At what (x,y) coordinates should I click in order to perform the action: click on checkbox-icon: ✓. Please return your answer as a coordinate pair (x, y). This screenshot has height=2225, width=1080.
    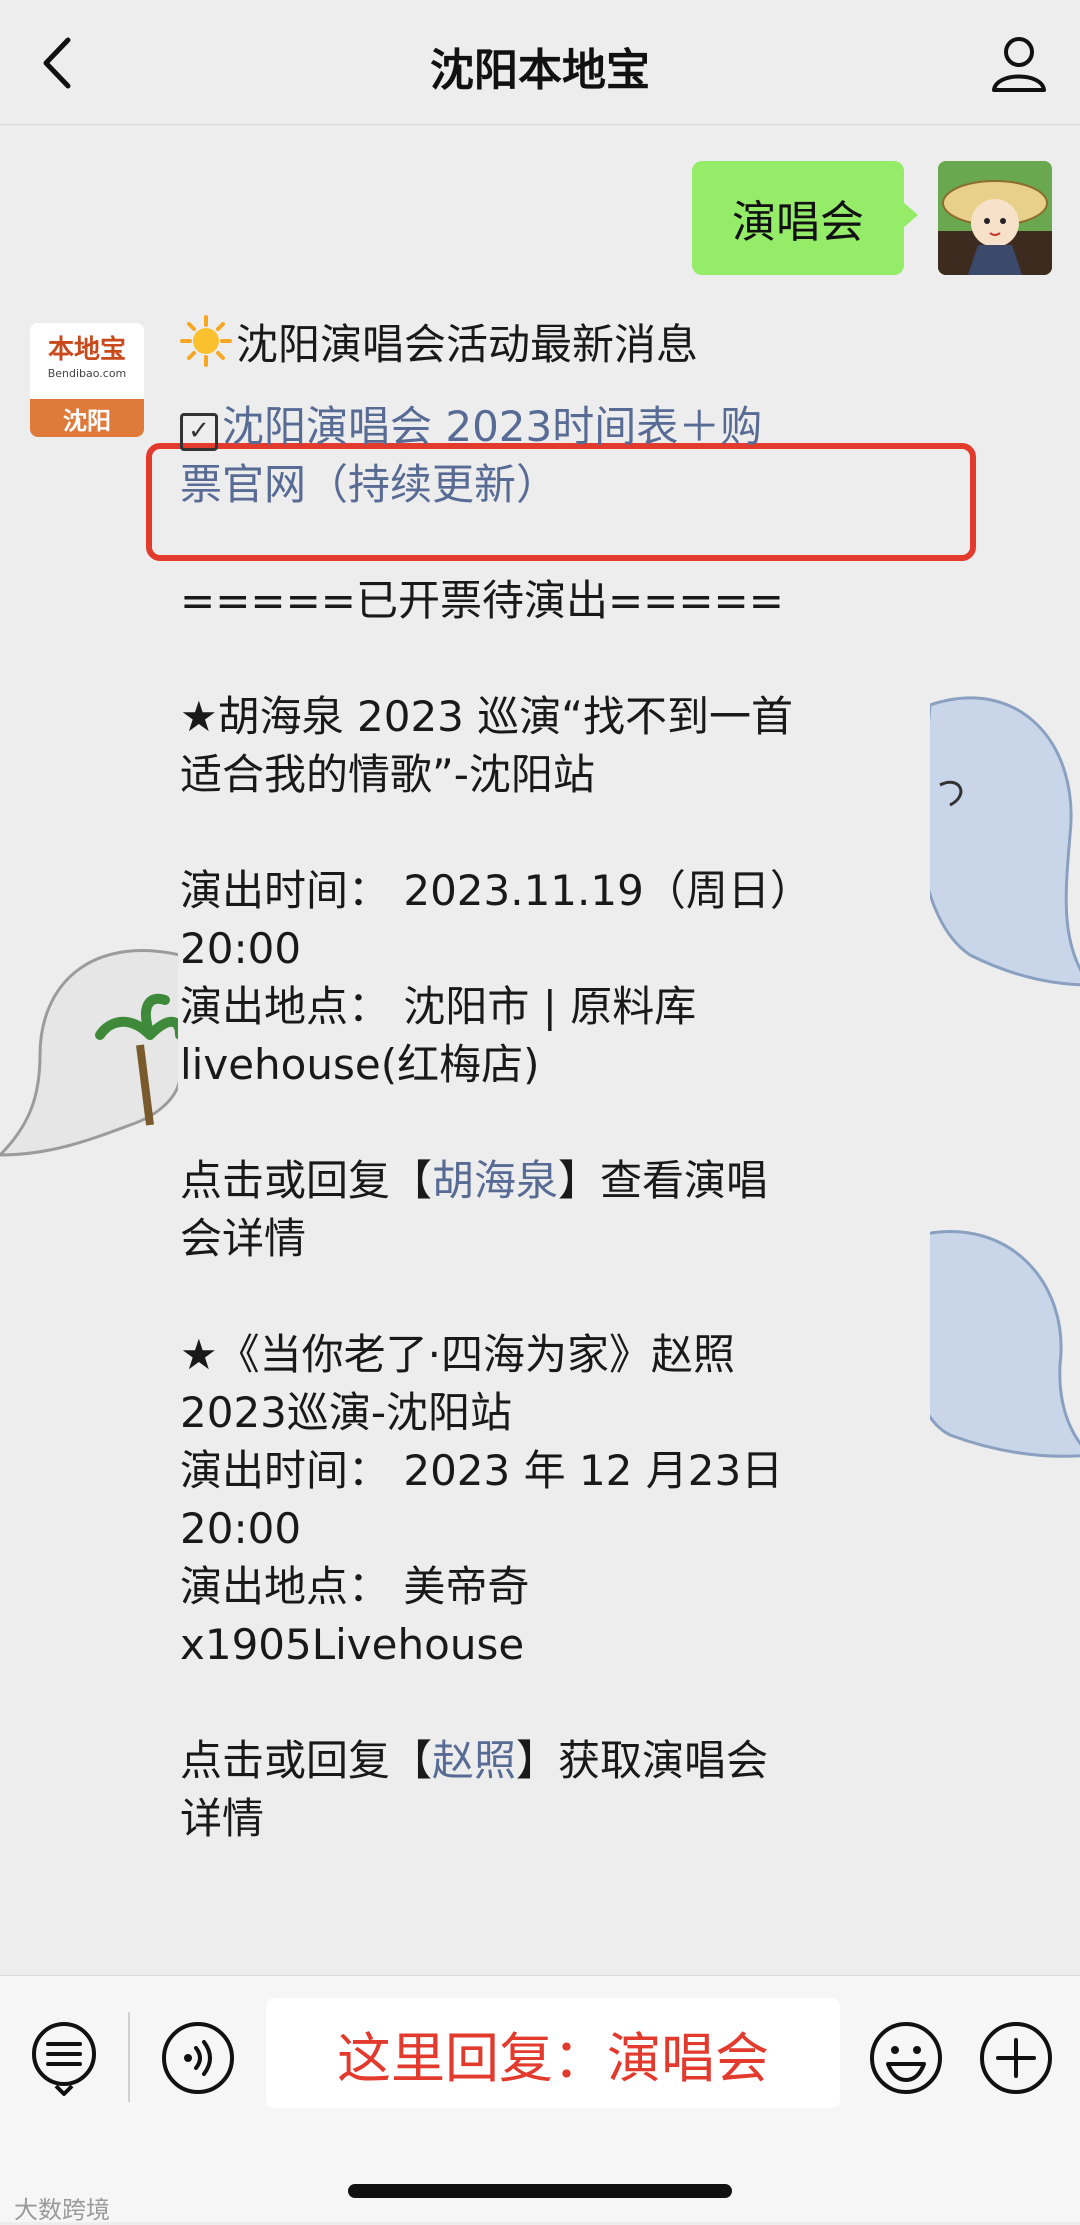
    Looking at the image, I should click on (199, 432).